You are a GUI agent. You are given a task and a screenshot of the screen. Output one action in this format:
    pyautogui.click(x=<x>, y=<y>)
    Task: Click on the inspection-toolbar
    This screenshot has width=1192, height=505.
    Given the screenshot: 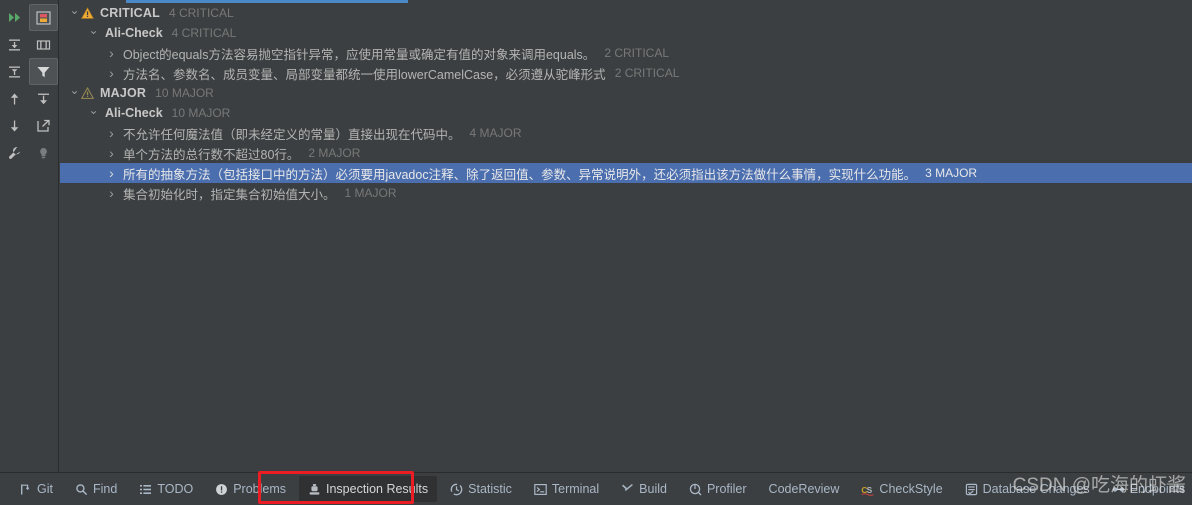 What is the action you would take?
    pyautogui.click(x=29, y=236)
    